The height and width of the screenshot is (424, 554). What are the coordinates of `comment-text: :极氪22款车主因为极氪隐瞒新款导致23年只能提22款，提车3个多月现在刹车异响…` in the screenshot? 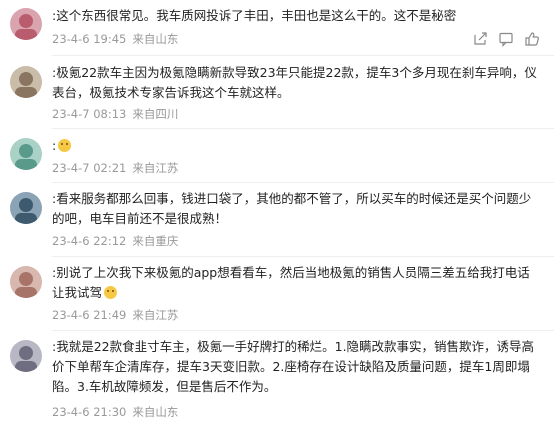 It's located at (297, 83).